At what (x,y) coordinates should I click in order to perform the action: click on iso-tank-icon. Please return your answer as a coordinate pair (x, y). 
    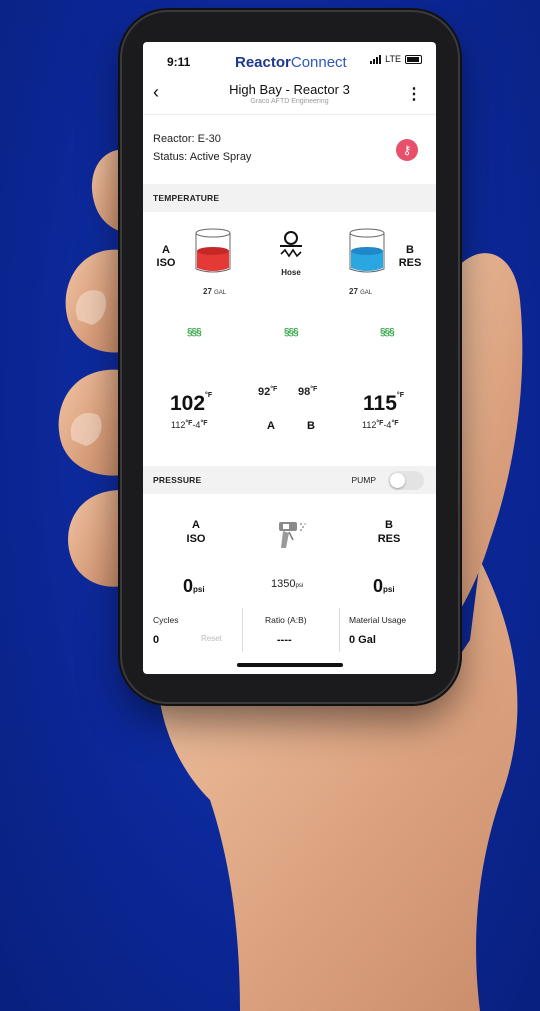
    Looking at the image, I should click on (213, 250).